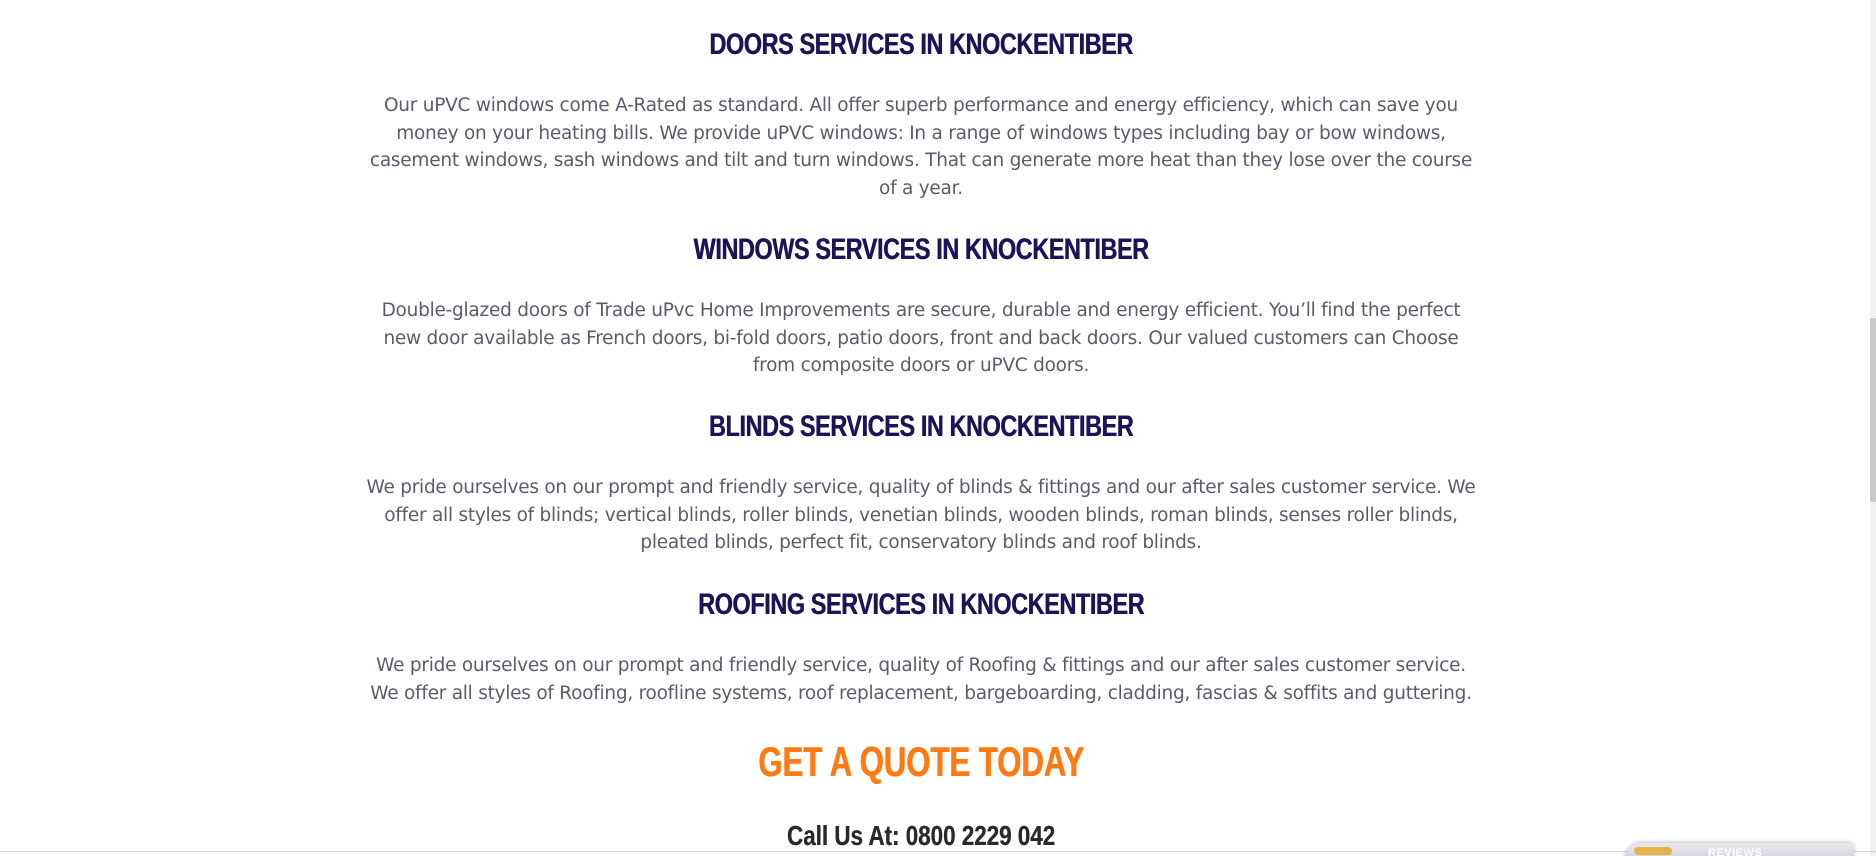 This screenshot has width=1876, height=856. I want to click on page-scrollbar, so click(1873, 428).